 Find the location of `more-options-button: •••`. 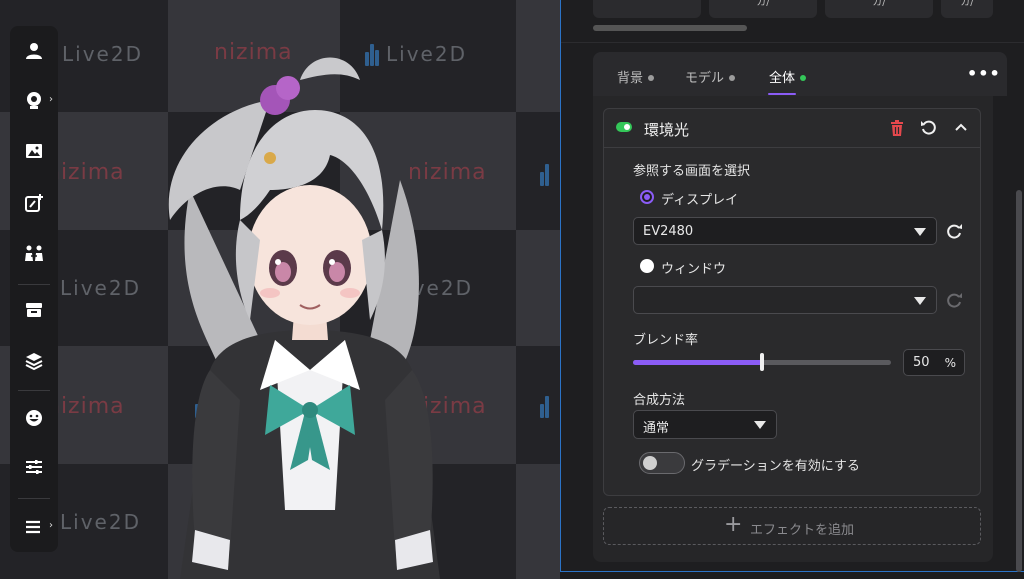

more-options-button: ••• is located at coordinates (984, 73).